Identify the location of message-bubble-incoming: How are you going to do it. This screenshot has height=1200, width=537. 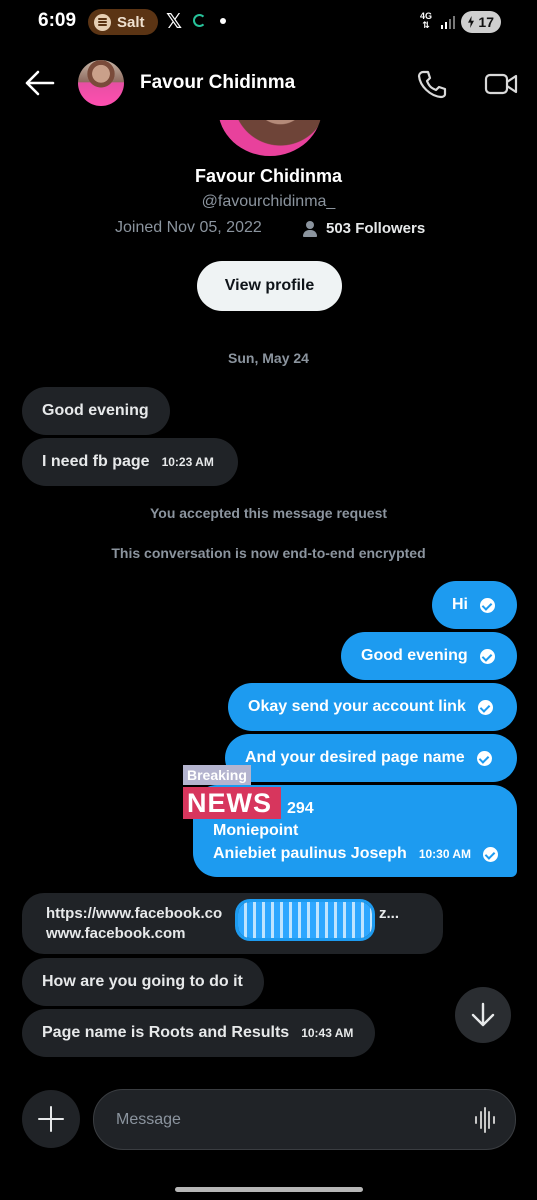
(143, 982).